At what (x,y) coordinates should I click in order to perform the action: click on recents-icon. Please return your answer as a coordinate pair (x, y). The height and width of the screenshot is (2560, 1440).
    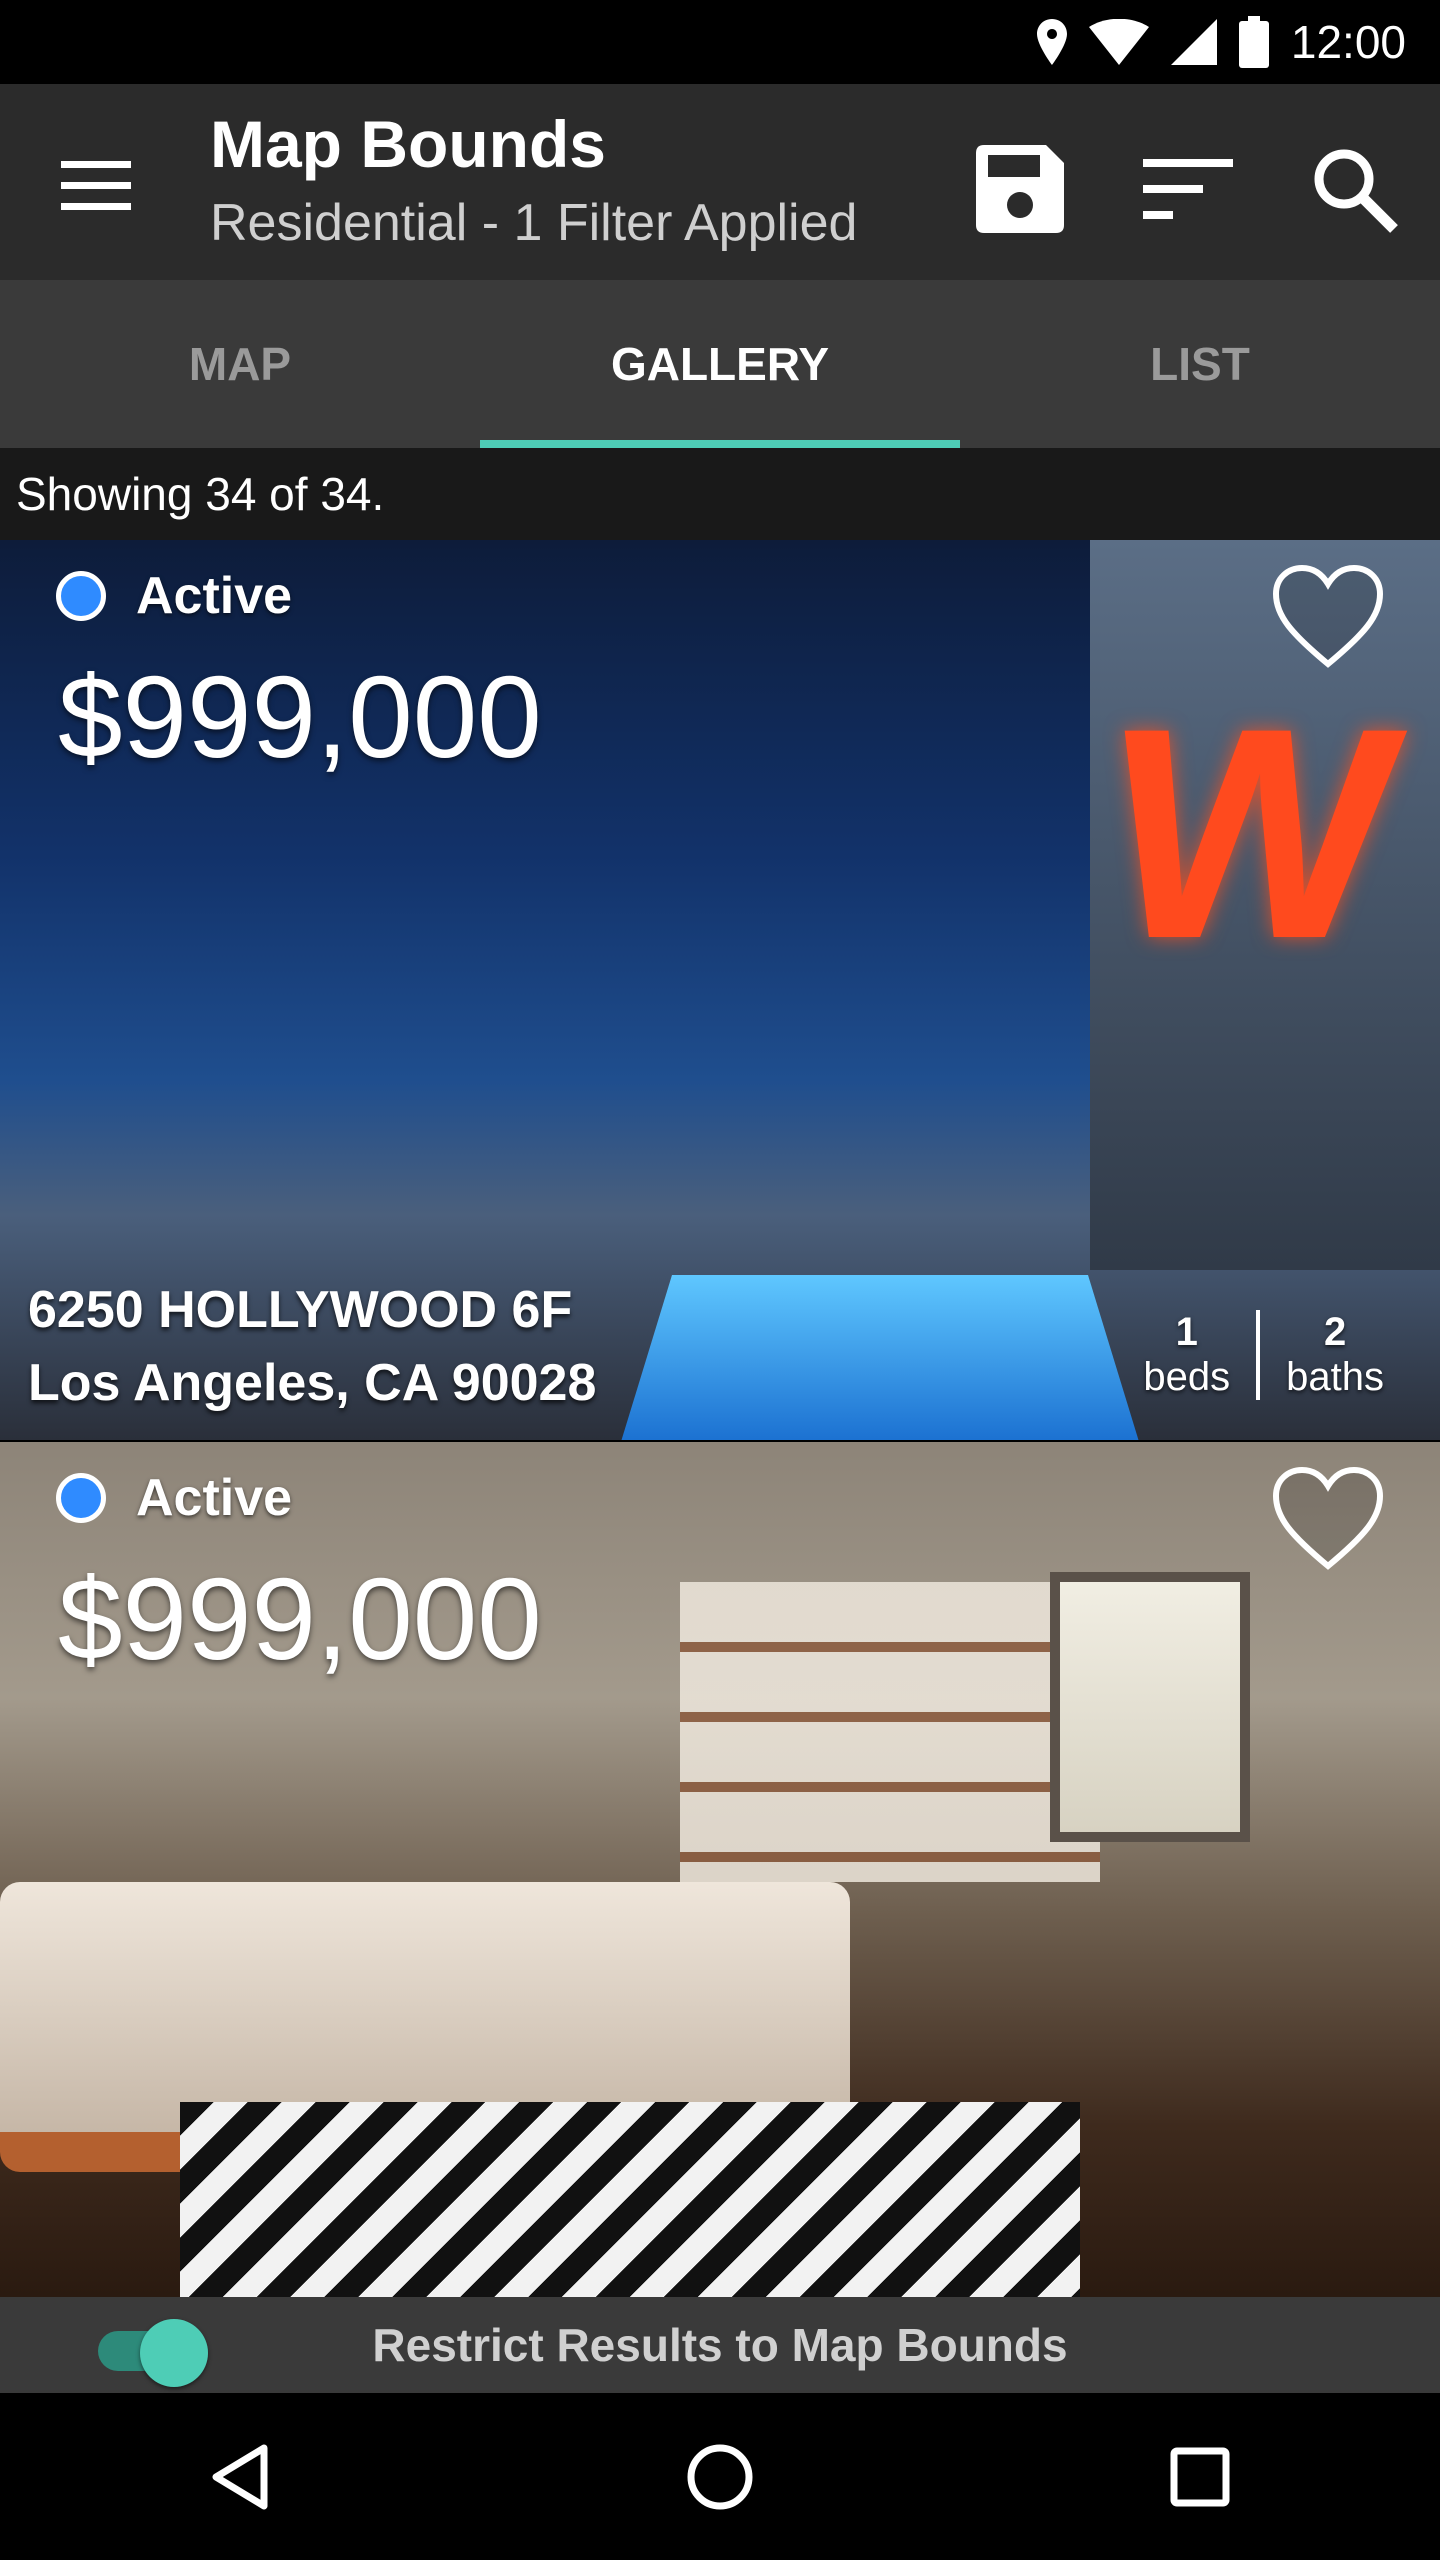
    Looking at the image, I should click on (1200, 2476).